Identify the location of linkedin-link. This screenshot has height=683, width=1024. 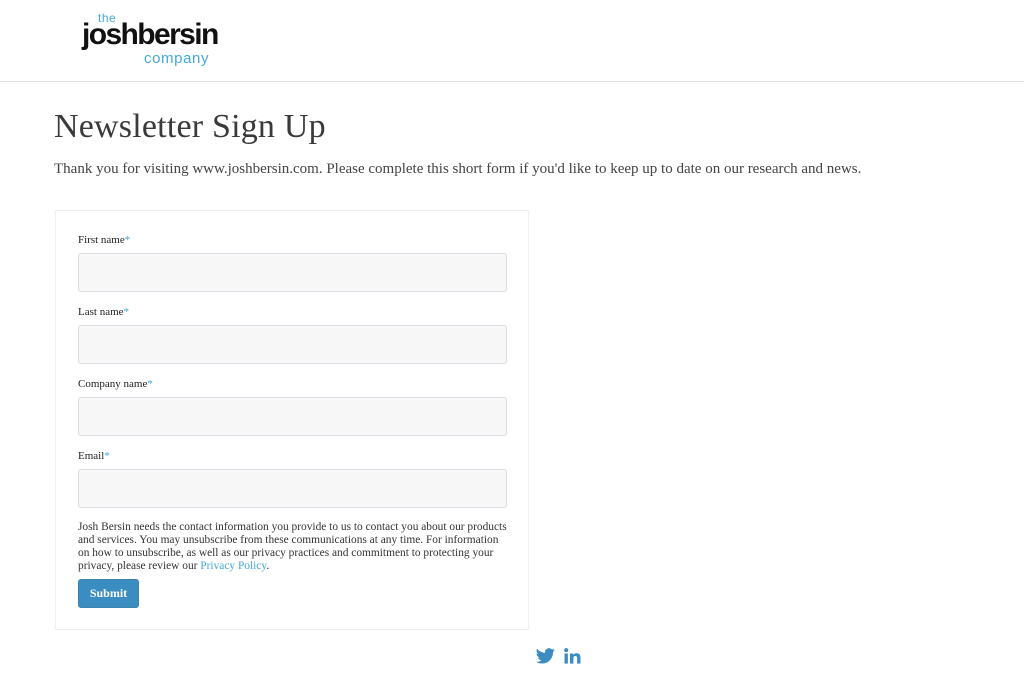
(572, 658).